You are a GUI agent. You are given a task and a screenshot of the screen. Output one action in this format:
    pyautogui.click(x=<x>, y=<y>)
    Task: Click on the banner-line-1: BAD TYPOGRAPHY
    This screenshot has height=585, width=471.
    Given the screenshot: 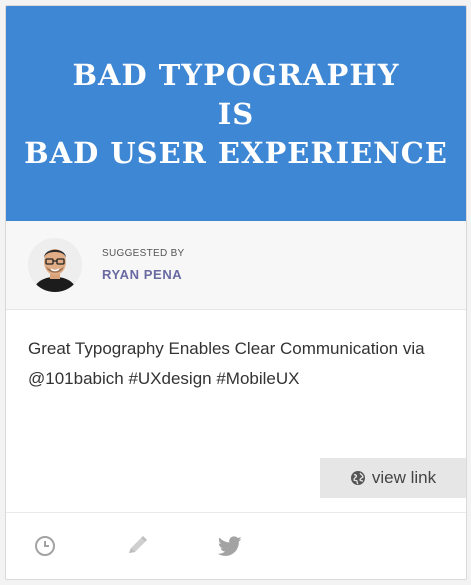 What is the action you would take?
    pyautogui.click(x=236, y=74)
    